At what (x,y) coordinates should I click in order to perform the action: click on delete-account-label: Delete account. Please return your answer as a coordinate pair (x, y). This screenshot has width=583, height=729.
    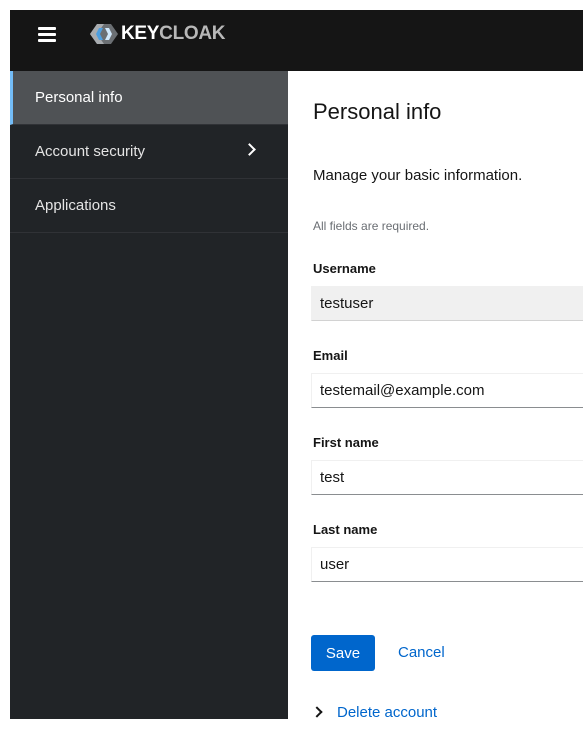
    Looking at the image, I should click on (387, 711).